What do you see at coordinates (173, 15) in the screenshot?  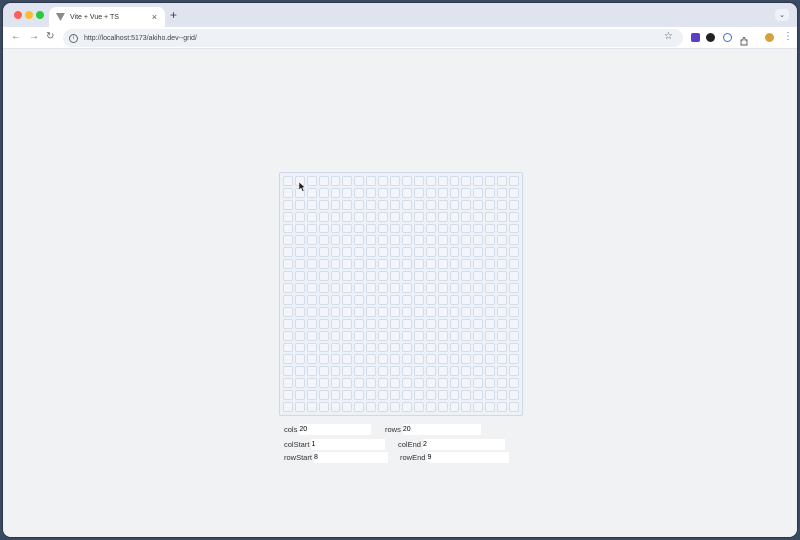 I see `new-tab-button: +` at bounding box center [173, 15].